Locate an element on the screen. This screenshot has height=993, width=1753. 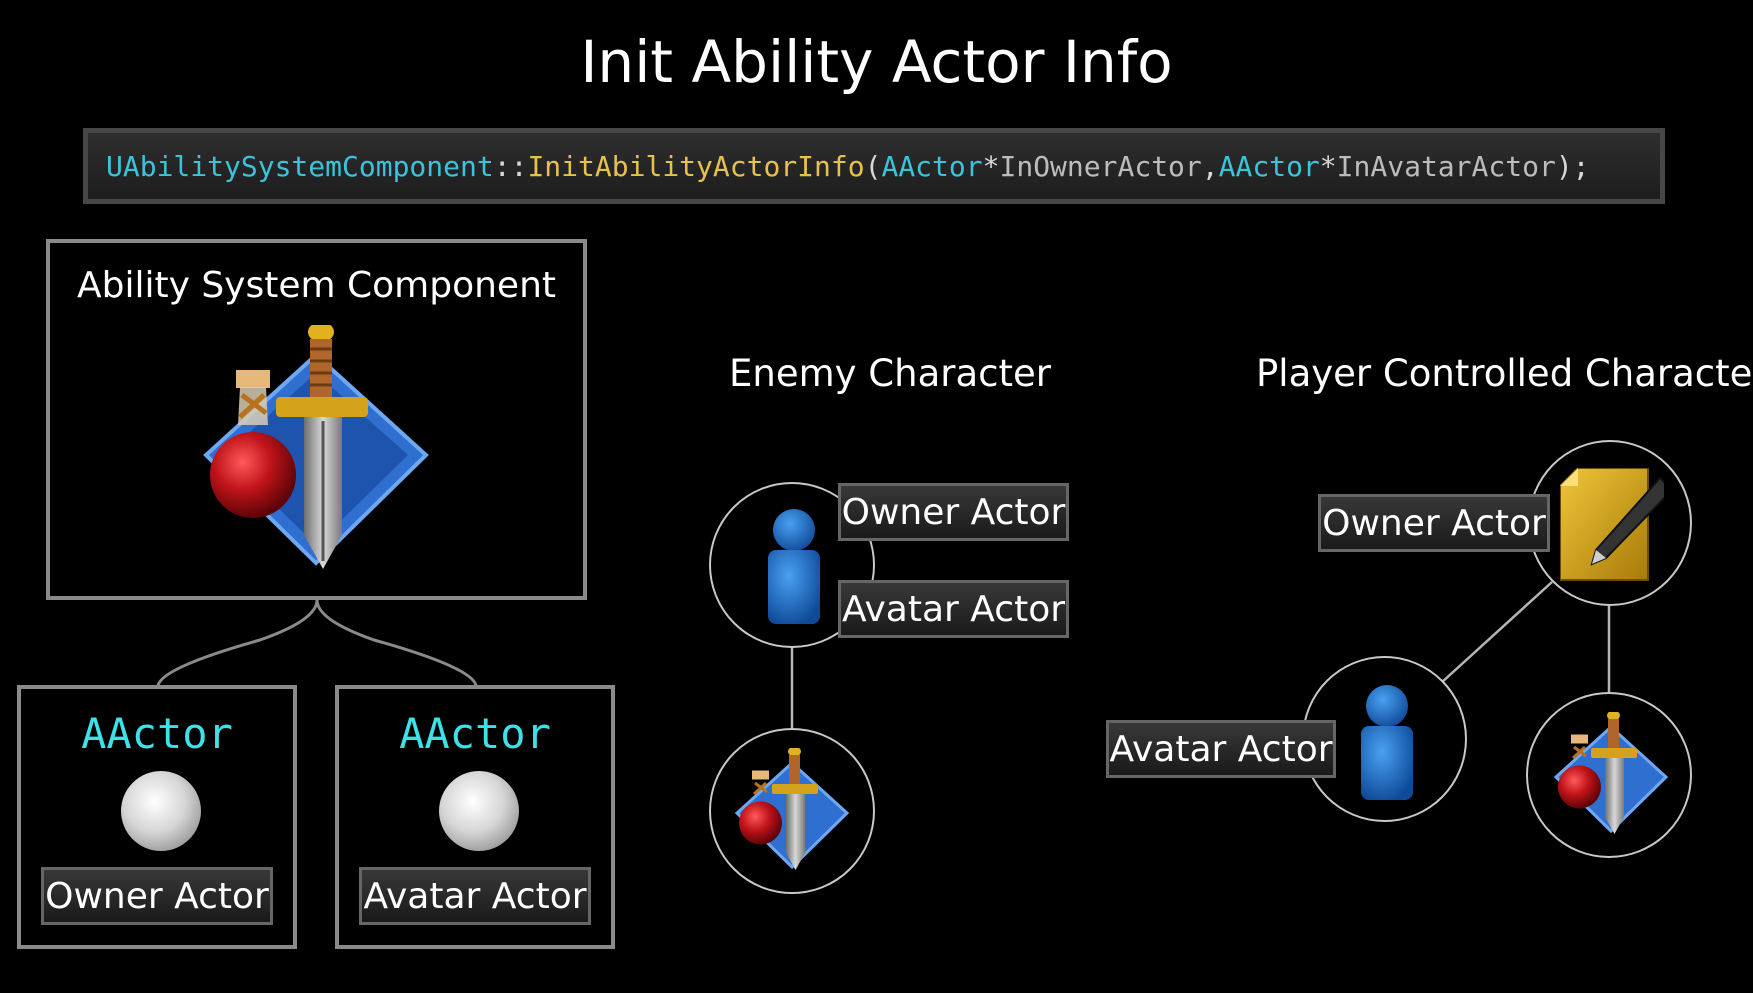
avatar-actor-type: AActor is located at coordinates (475, 733).